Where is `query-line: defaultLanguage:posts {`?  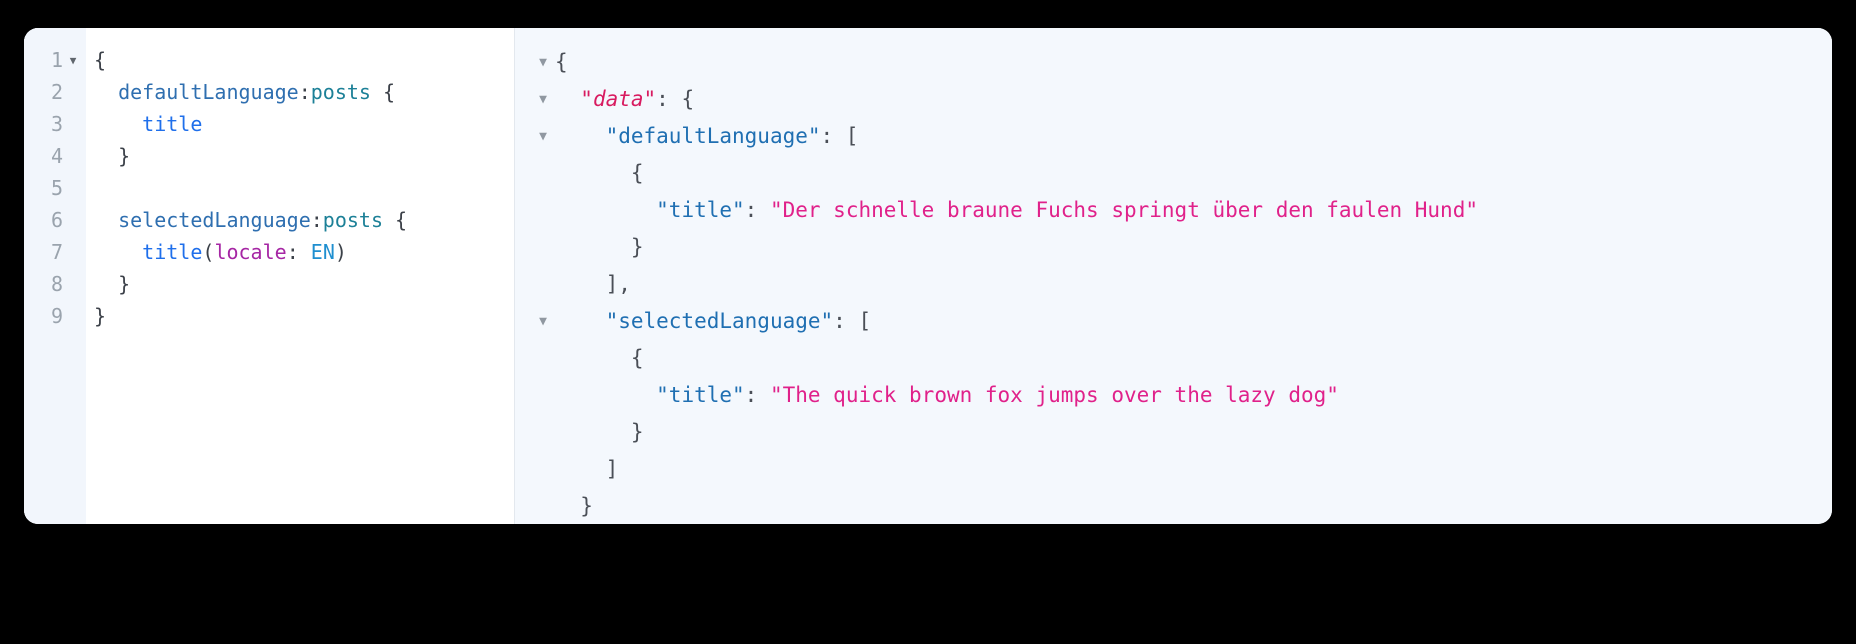
query-line: defaultLanguage:posts { is located at coordinates (304, 92).